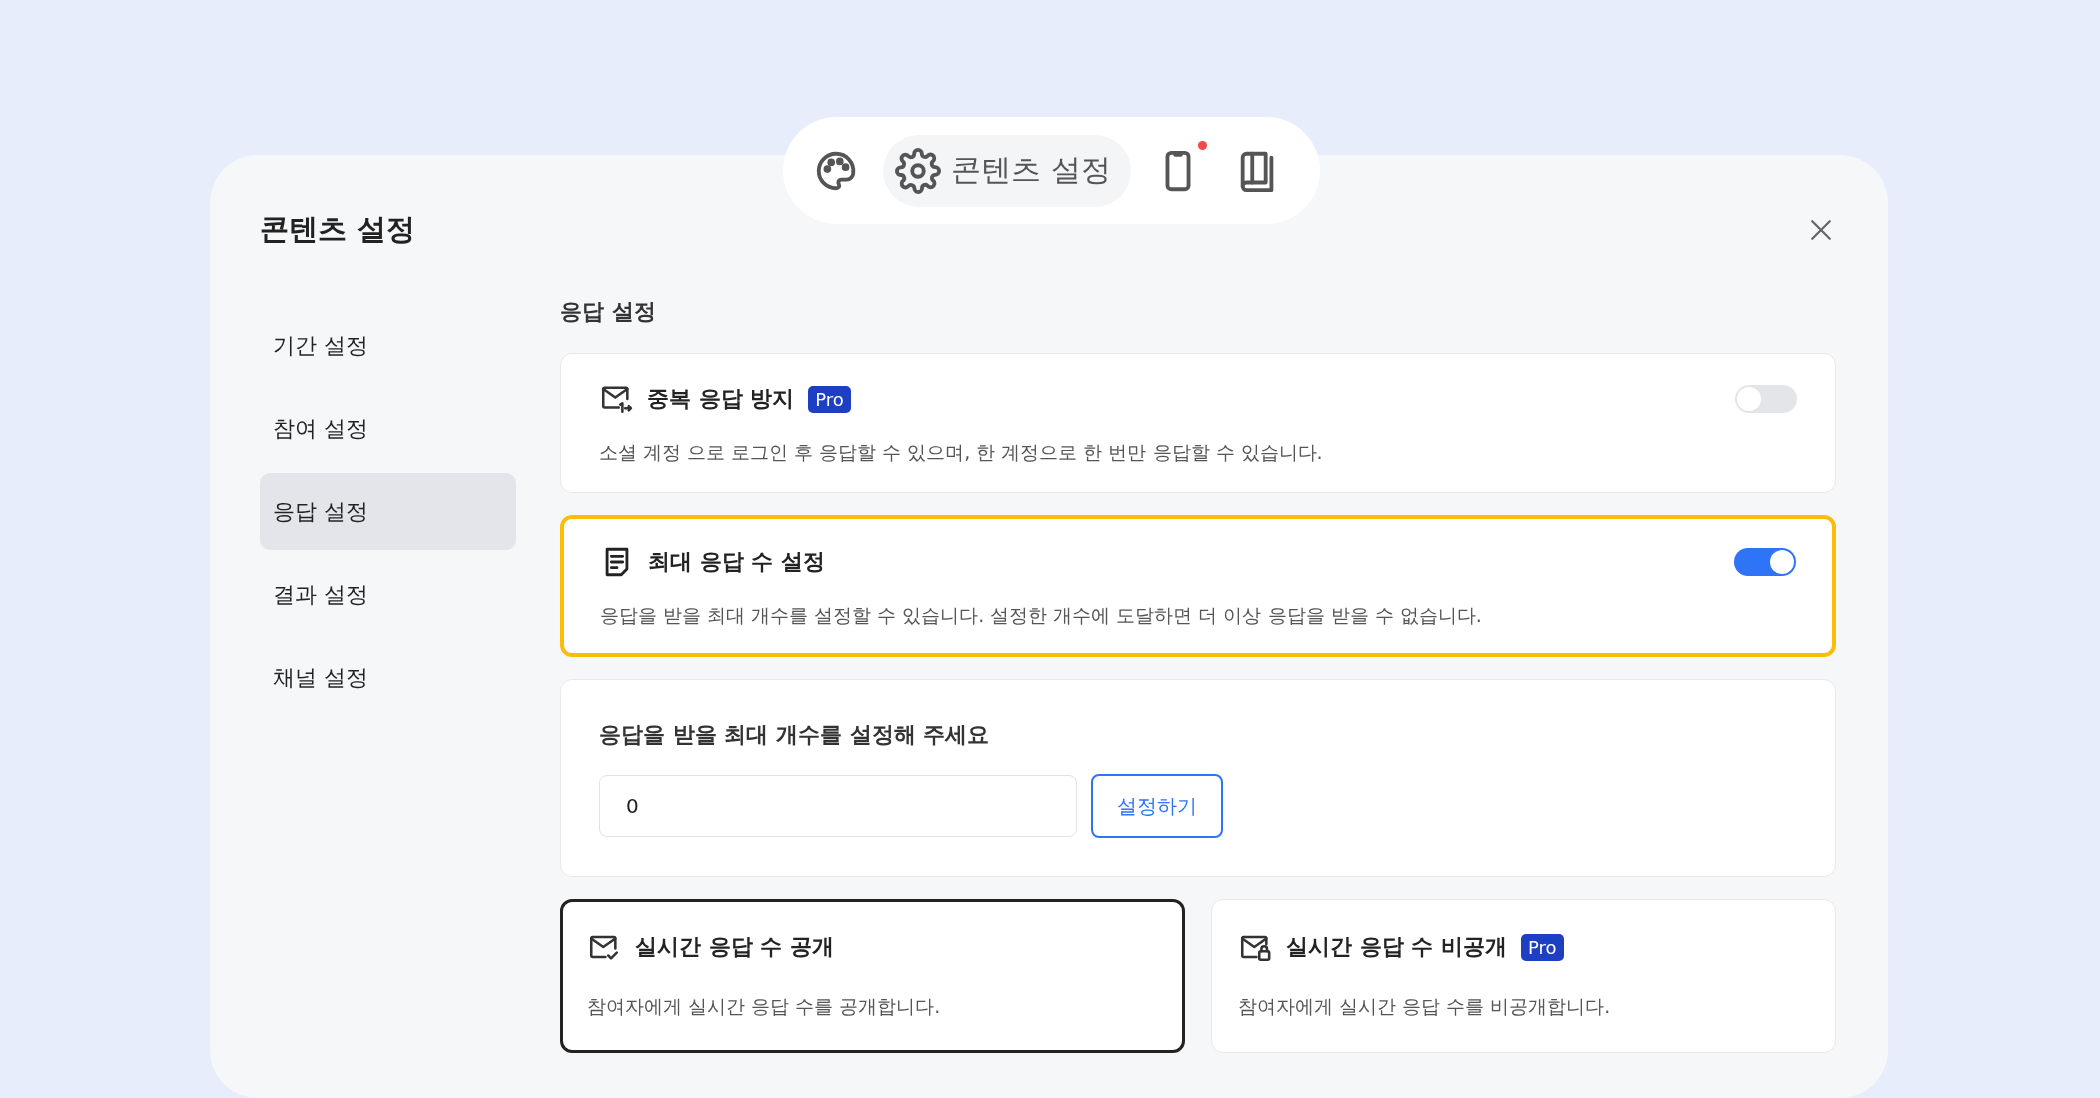 This screenshot has height=1098, width=2100. I want to click on settings-icon, so click(918, 170).